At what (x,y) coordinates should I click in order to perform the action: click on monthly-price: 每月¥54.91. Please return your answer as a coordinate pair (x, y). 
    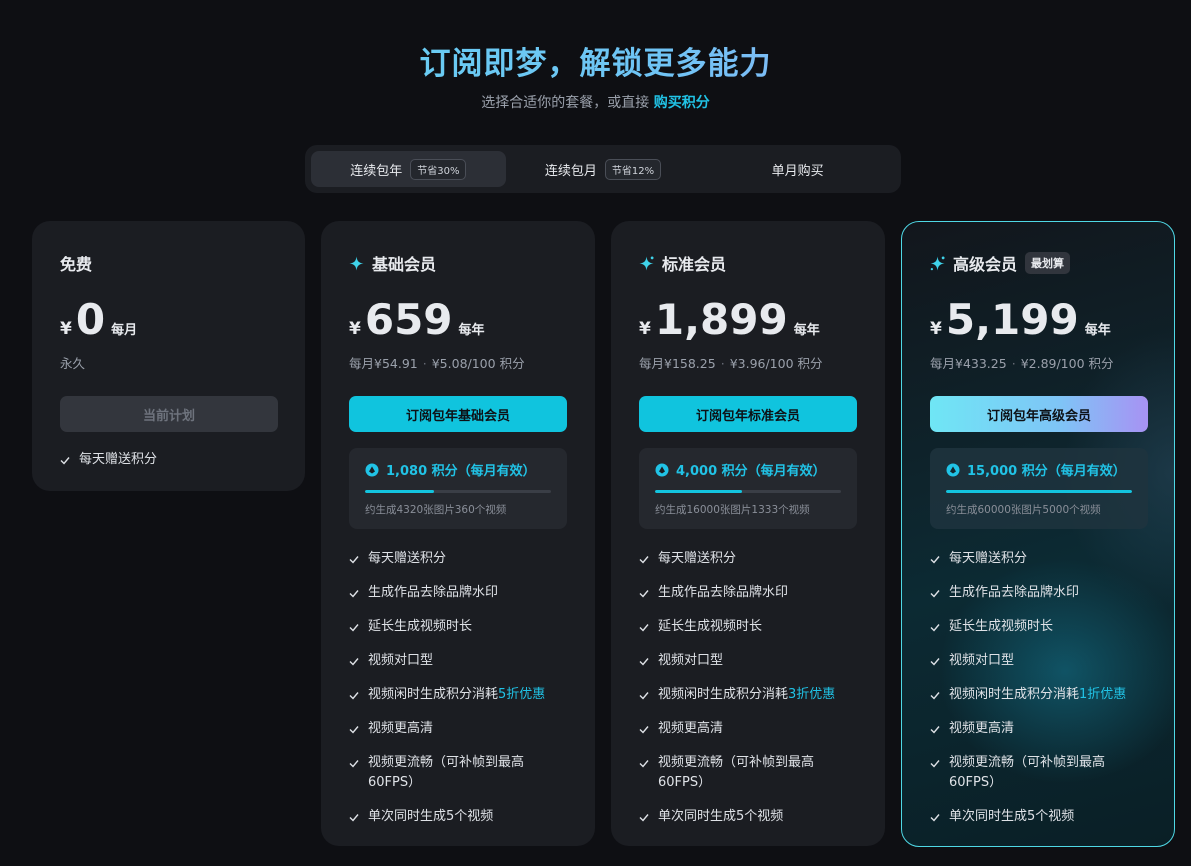
    Looking at the image, I should click on (383, 363).